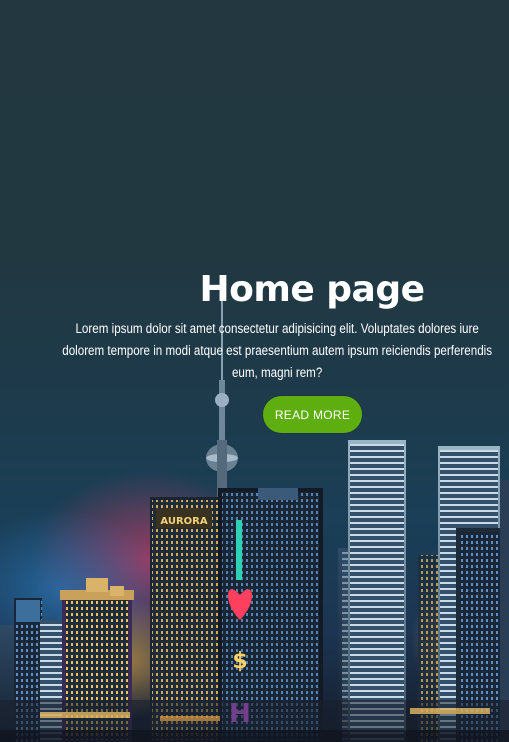  What do you see at coordinates (312, 289) in the screenshot?
I see `page-title: Home page` at bounding box center [312, 289].